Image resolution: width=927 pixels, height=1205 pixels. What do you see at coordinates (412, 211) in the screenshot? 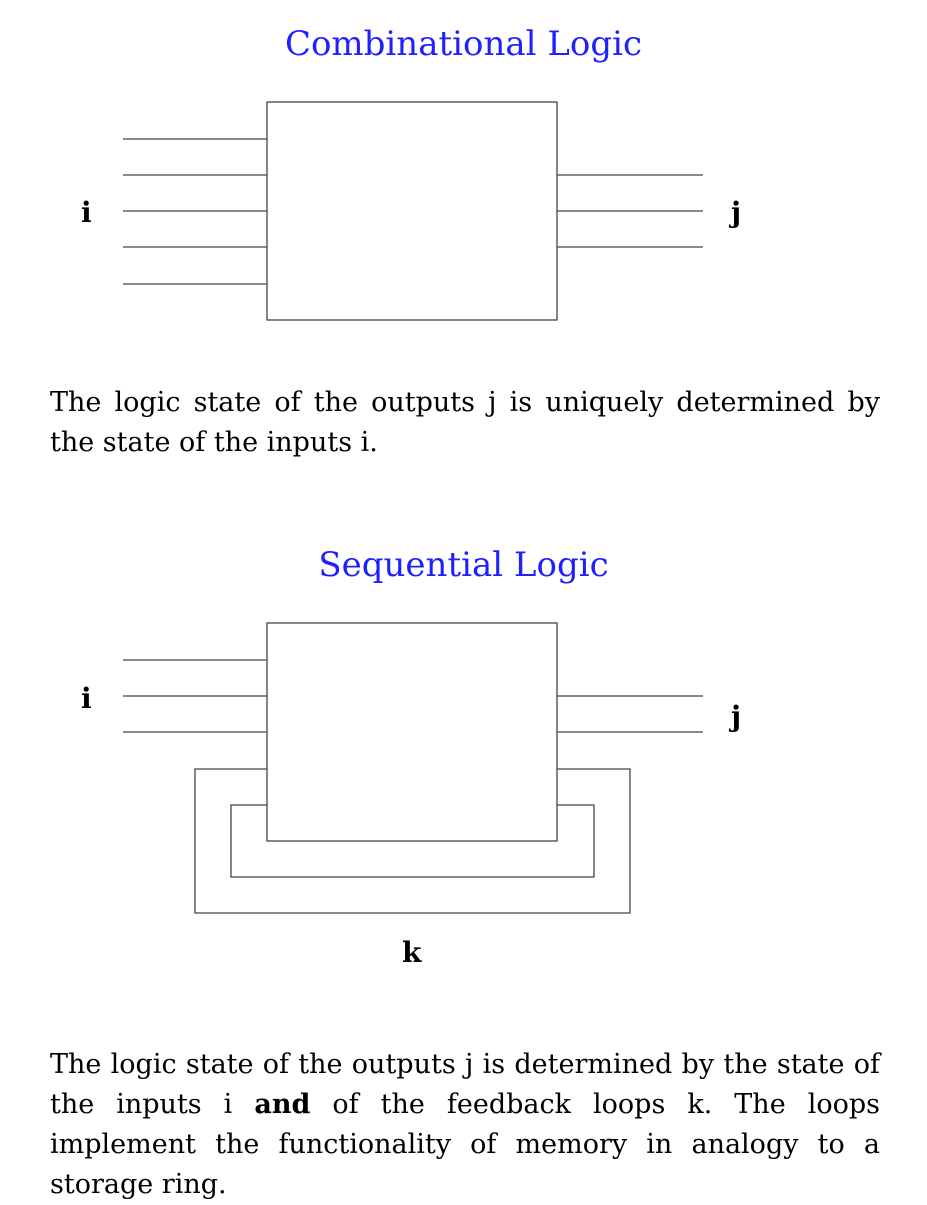
I see `combinational-block` at bounding box center [412, 211].